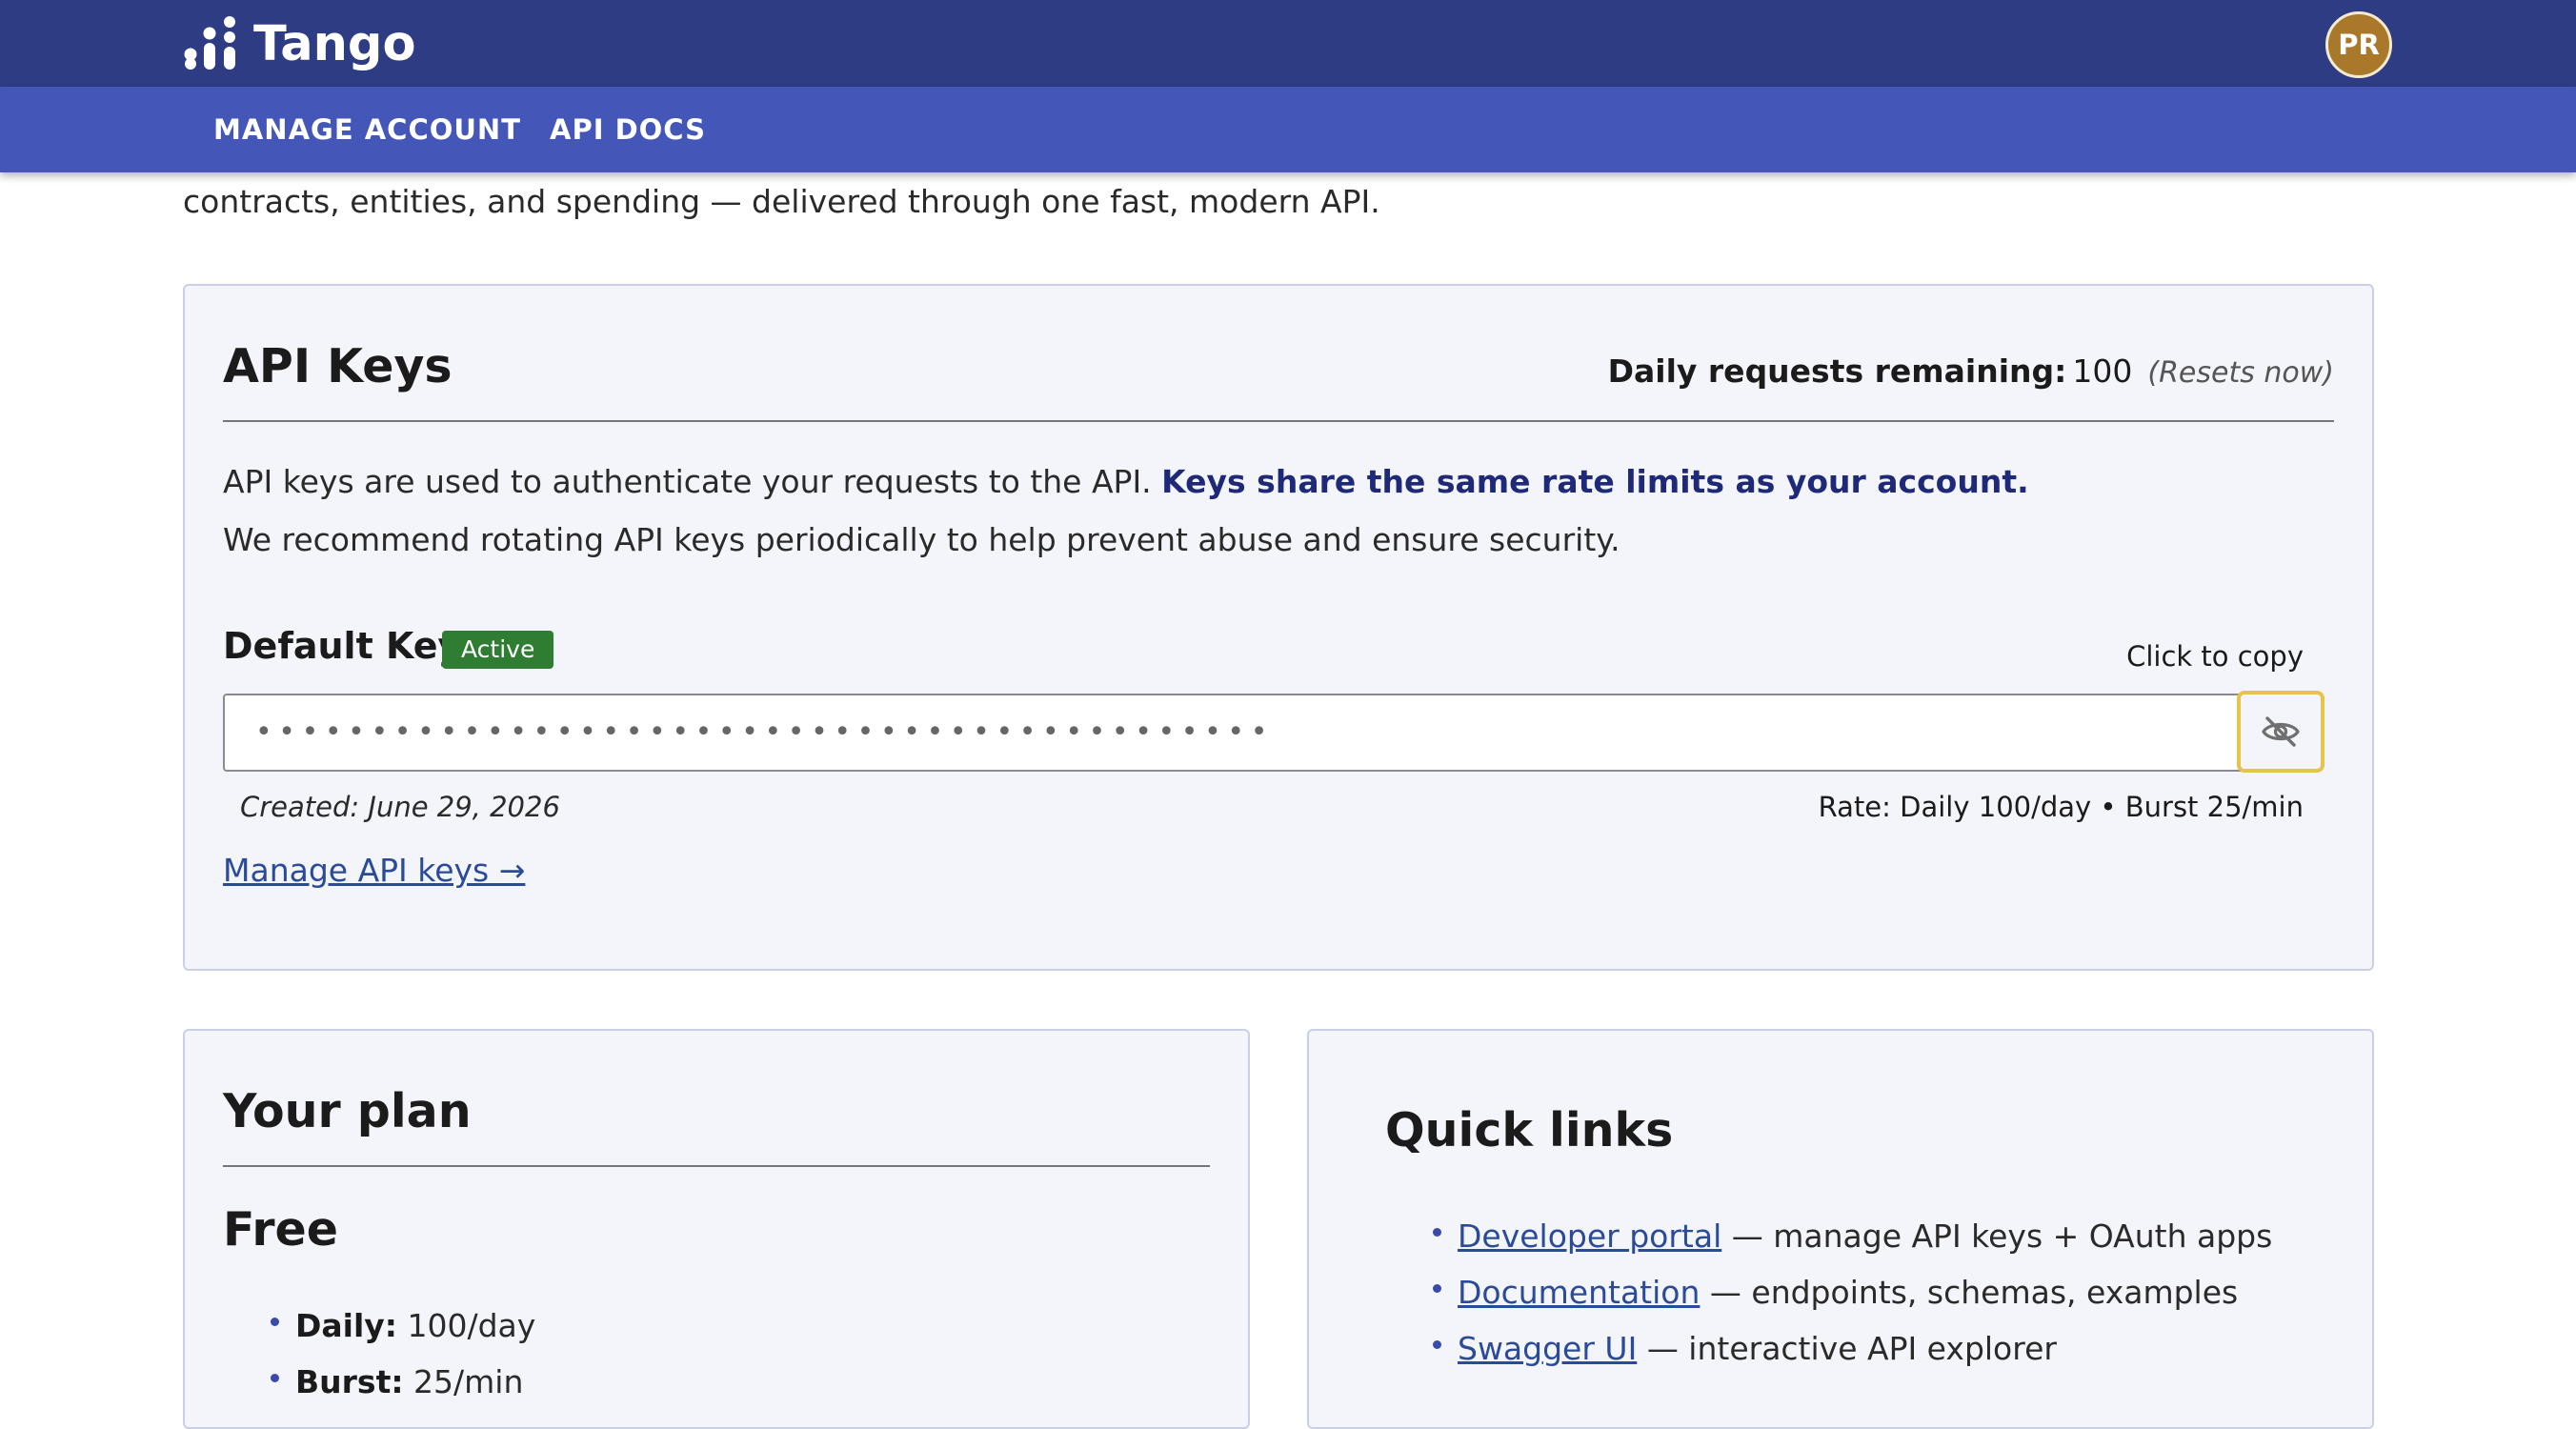 The height and width of the screenshot is (1429, 2576). Describe the element at coordinates (471, 1325) in the screenshot. I see `limit-value: 100/day` at that location.